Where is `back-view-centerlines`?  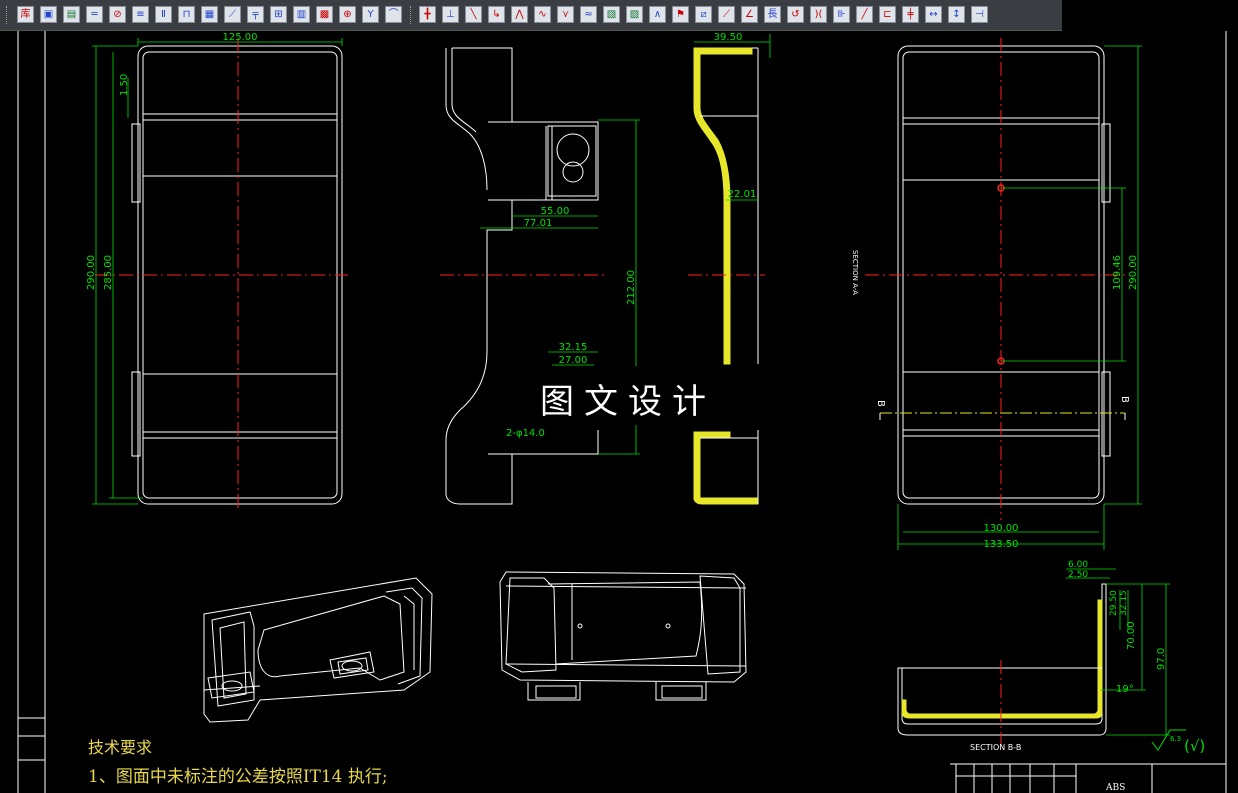
back-view-centerlines is located at coordinates (995, 279).